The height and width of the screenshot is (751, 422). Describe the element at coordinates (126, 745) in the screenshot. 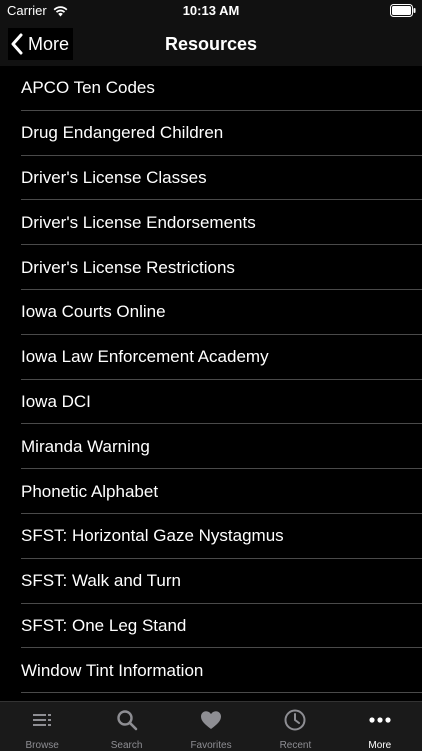

I see `tab-label: Search` at that location.